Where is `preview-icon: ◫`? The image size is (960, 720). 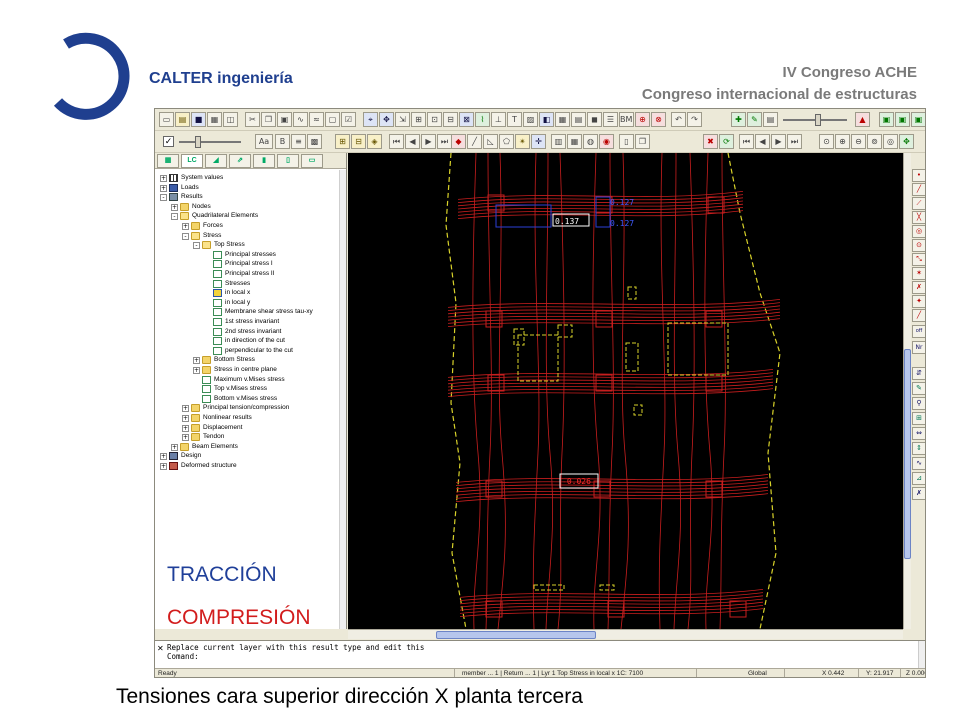 preview-icon: ◫ is located at coordinates (230, 119).